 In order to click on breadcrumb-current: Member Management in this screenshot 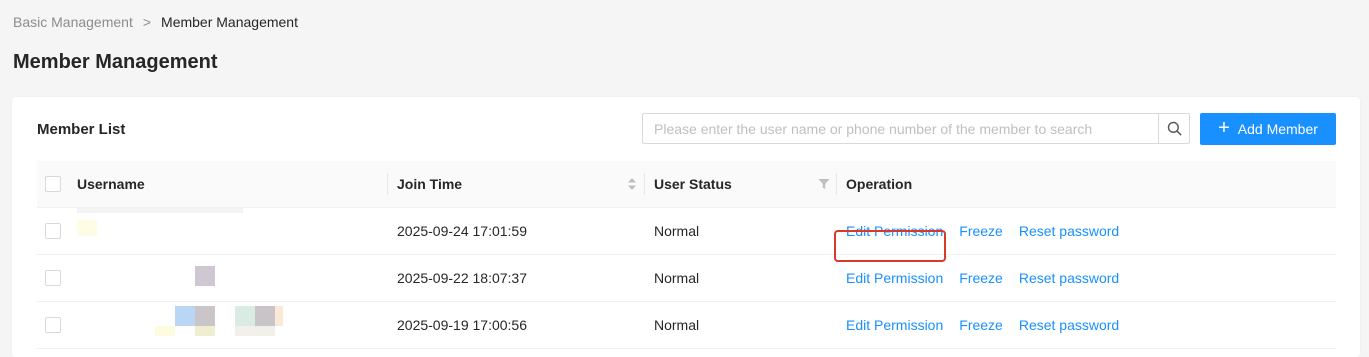, I will do `click(229, 22)`.